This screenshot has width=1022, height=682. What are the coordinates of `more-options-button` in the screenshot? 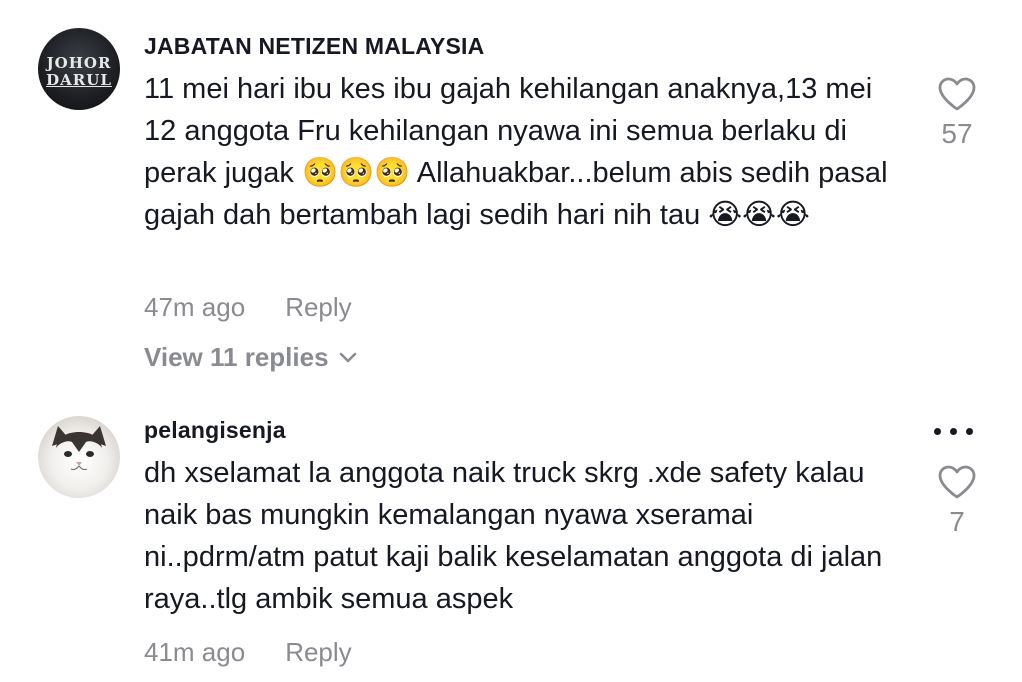 It's located at (953, 431).